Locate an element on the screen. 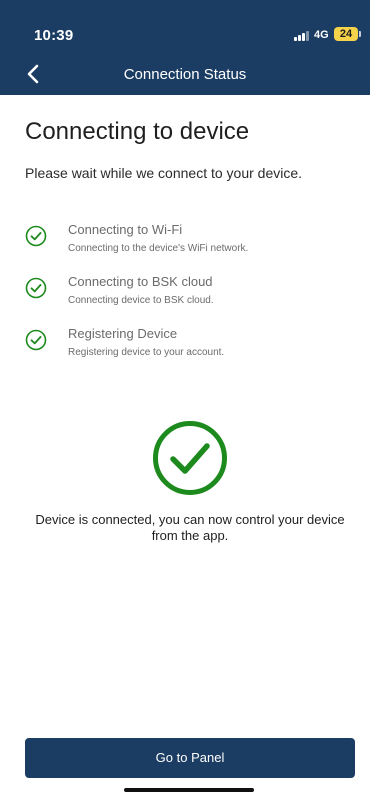  status-time: 10:39 is located at coordinates (54, 35).